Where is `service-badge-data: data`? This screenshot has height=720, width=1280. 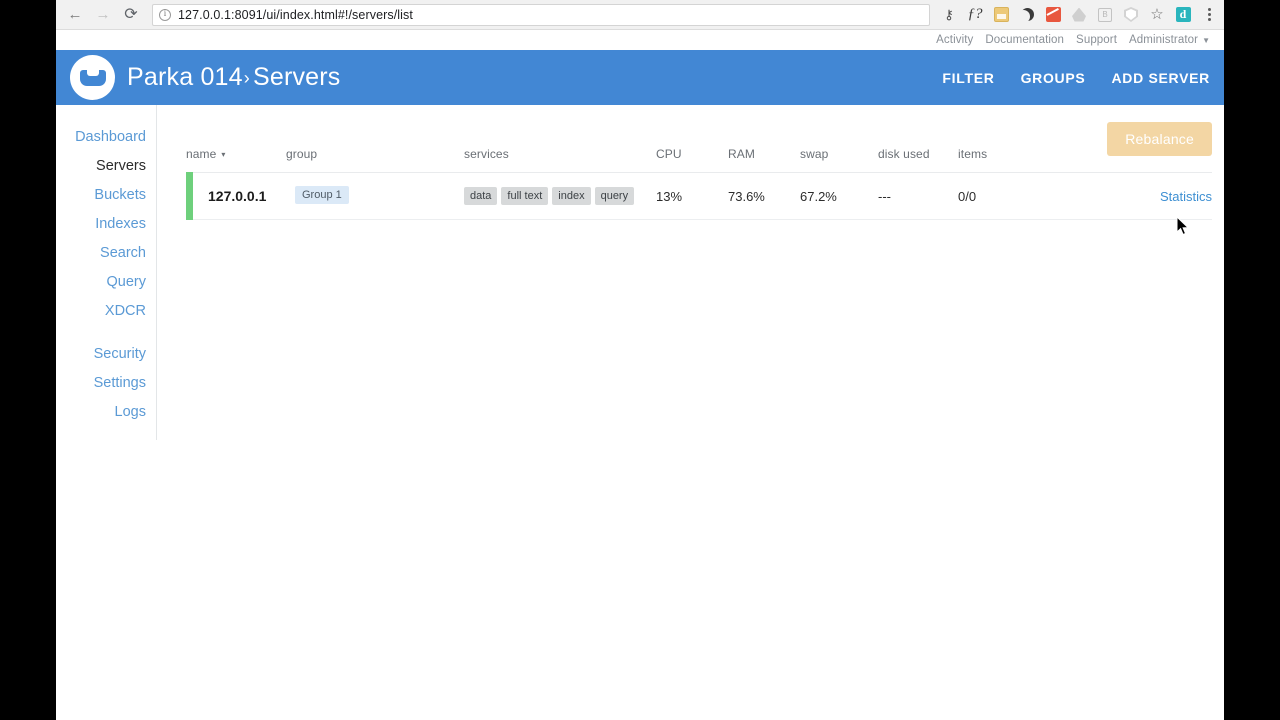 service-badge-data: data is located at coordinates (481, 196).